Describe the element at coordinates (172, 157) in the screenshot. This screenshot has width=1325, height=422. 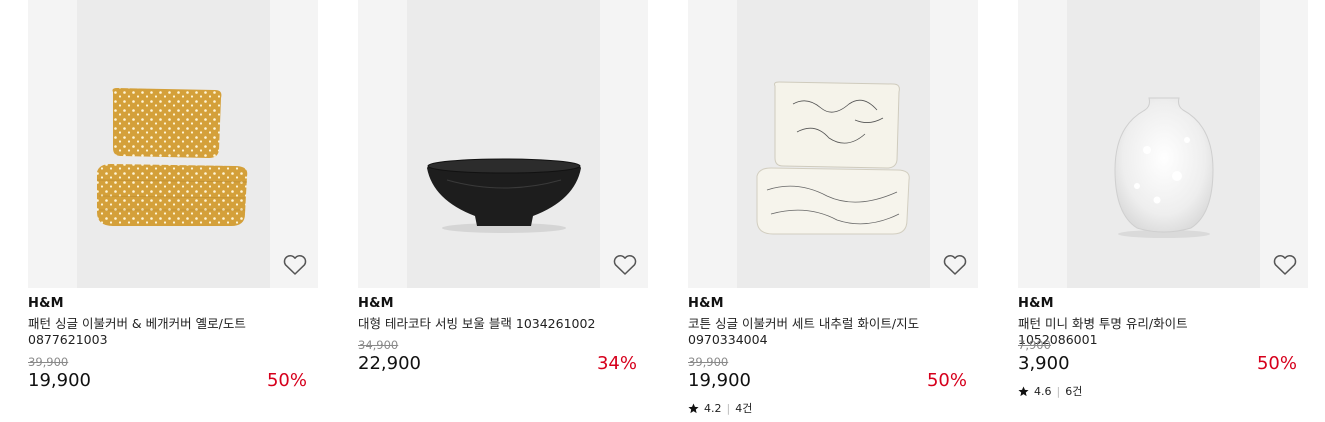
I see `yellow-dot-bedding-image` at that location.